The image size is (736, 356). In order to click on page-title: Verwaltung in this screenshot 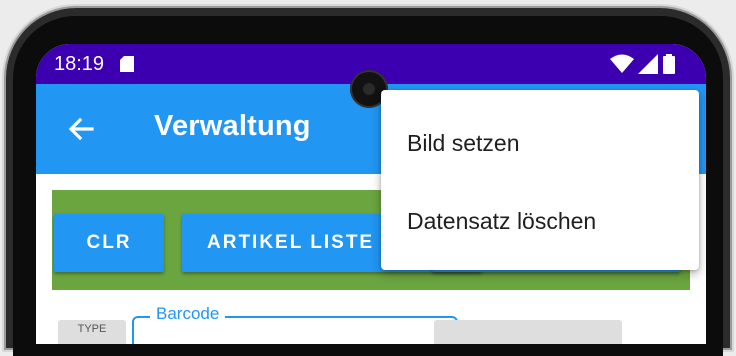, I will do `click(232, 126)`.